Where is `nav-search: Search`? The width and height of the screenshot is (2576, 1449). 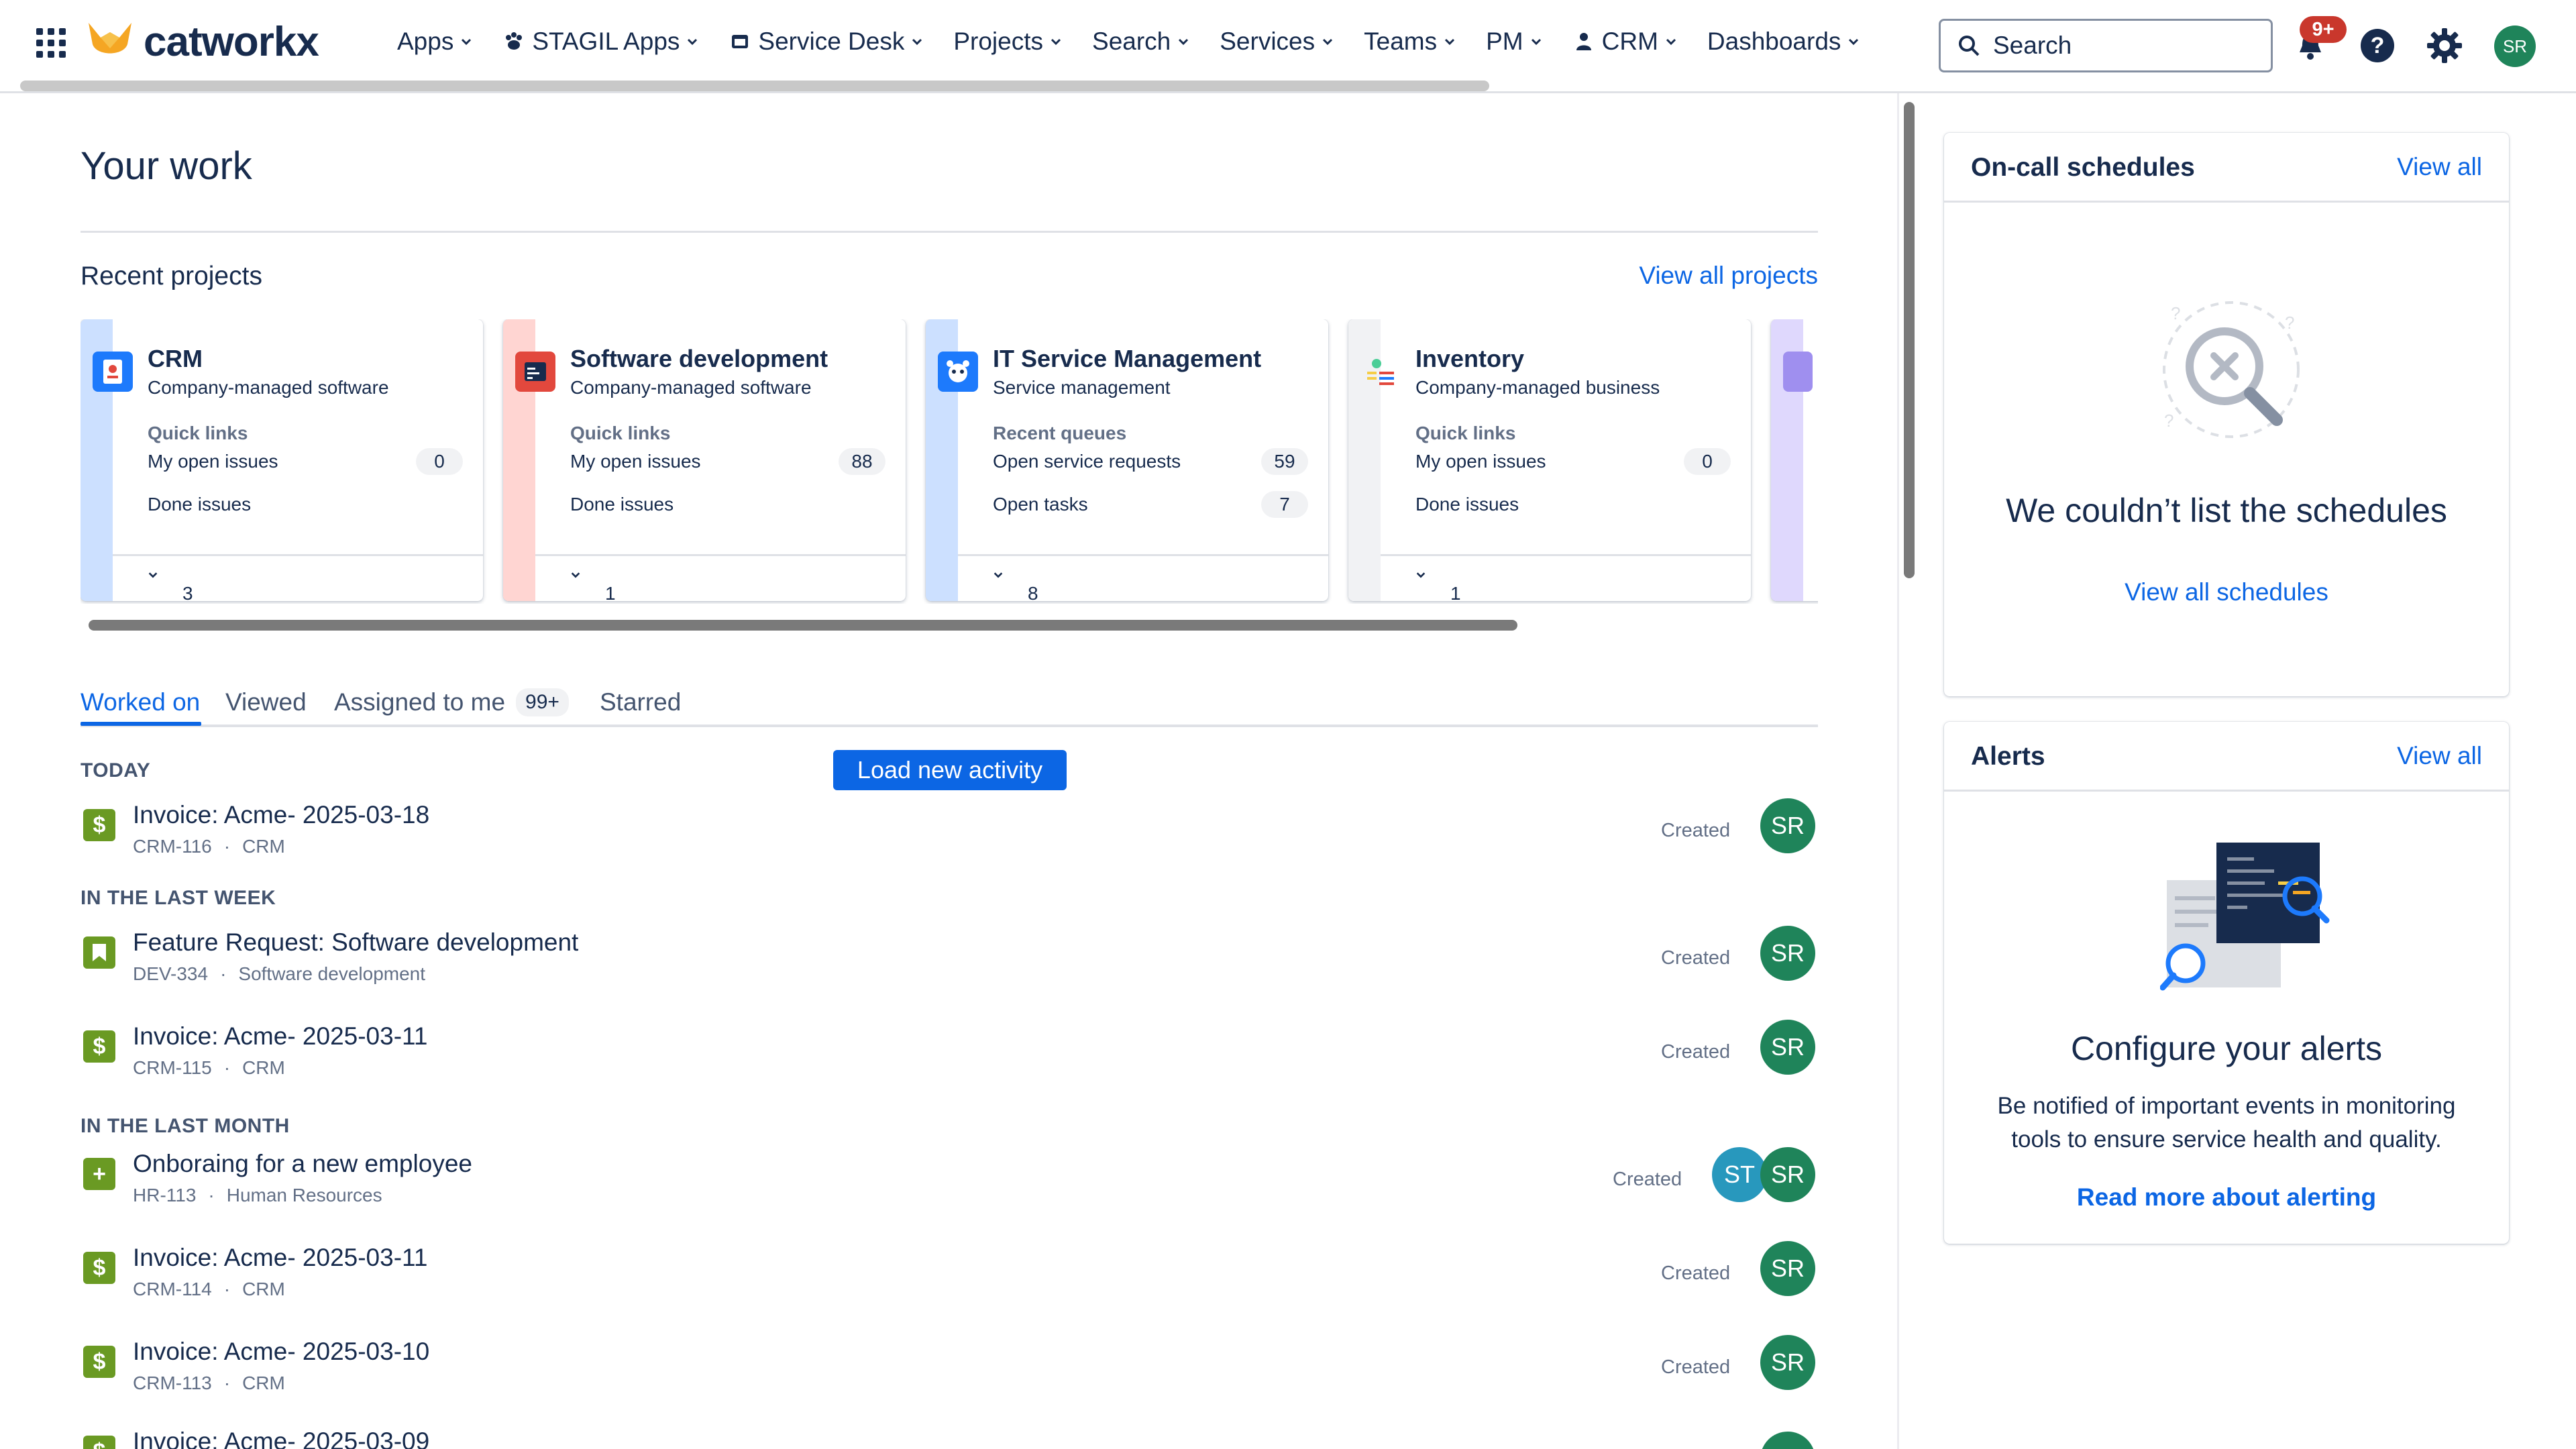
nav-search: Search is located at coordinates (1140, 42).